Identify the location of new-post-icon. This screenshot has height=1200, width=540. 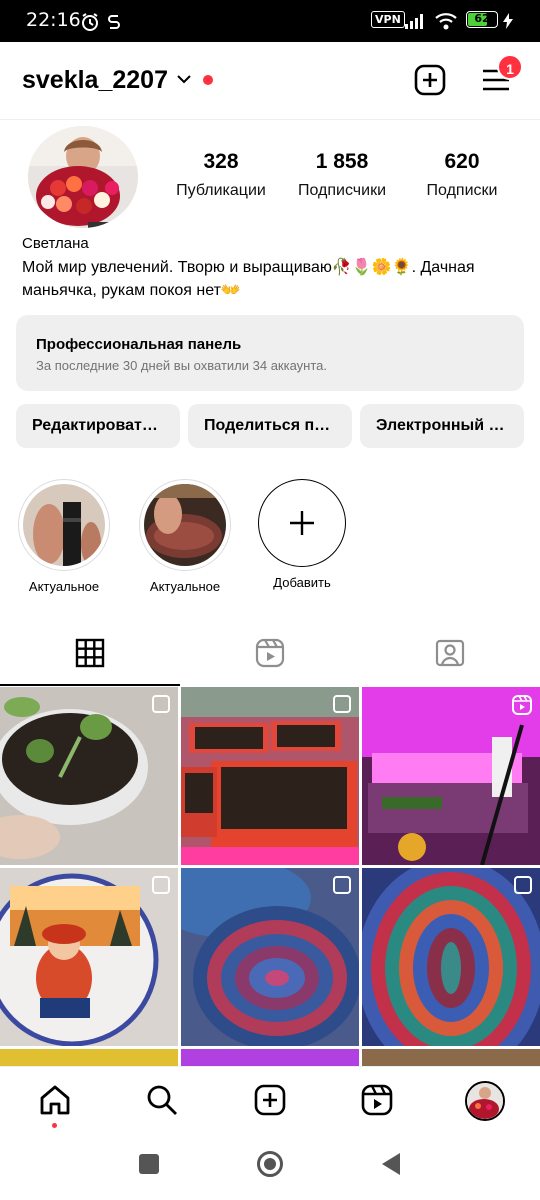
(430, 80).